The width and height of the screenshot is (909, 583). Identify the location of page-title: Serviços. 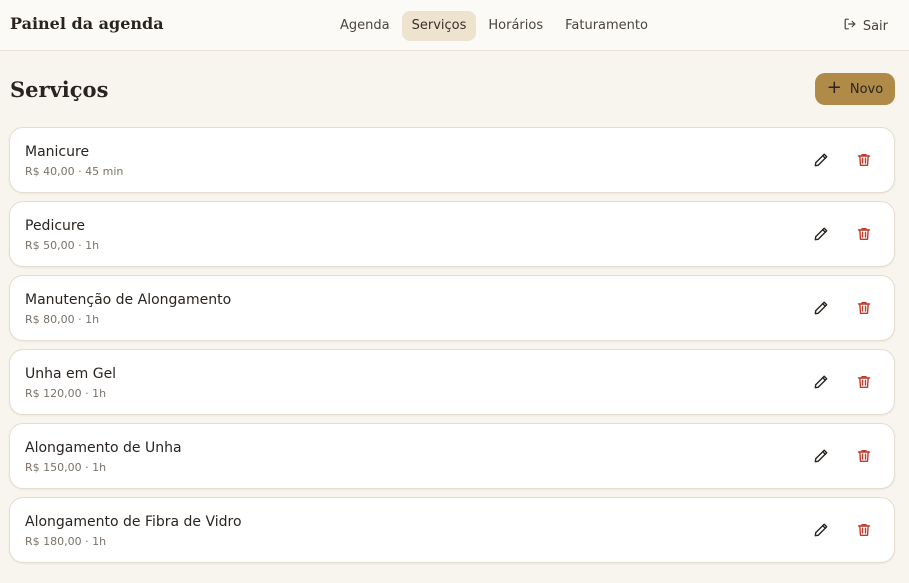
(59, 89).